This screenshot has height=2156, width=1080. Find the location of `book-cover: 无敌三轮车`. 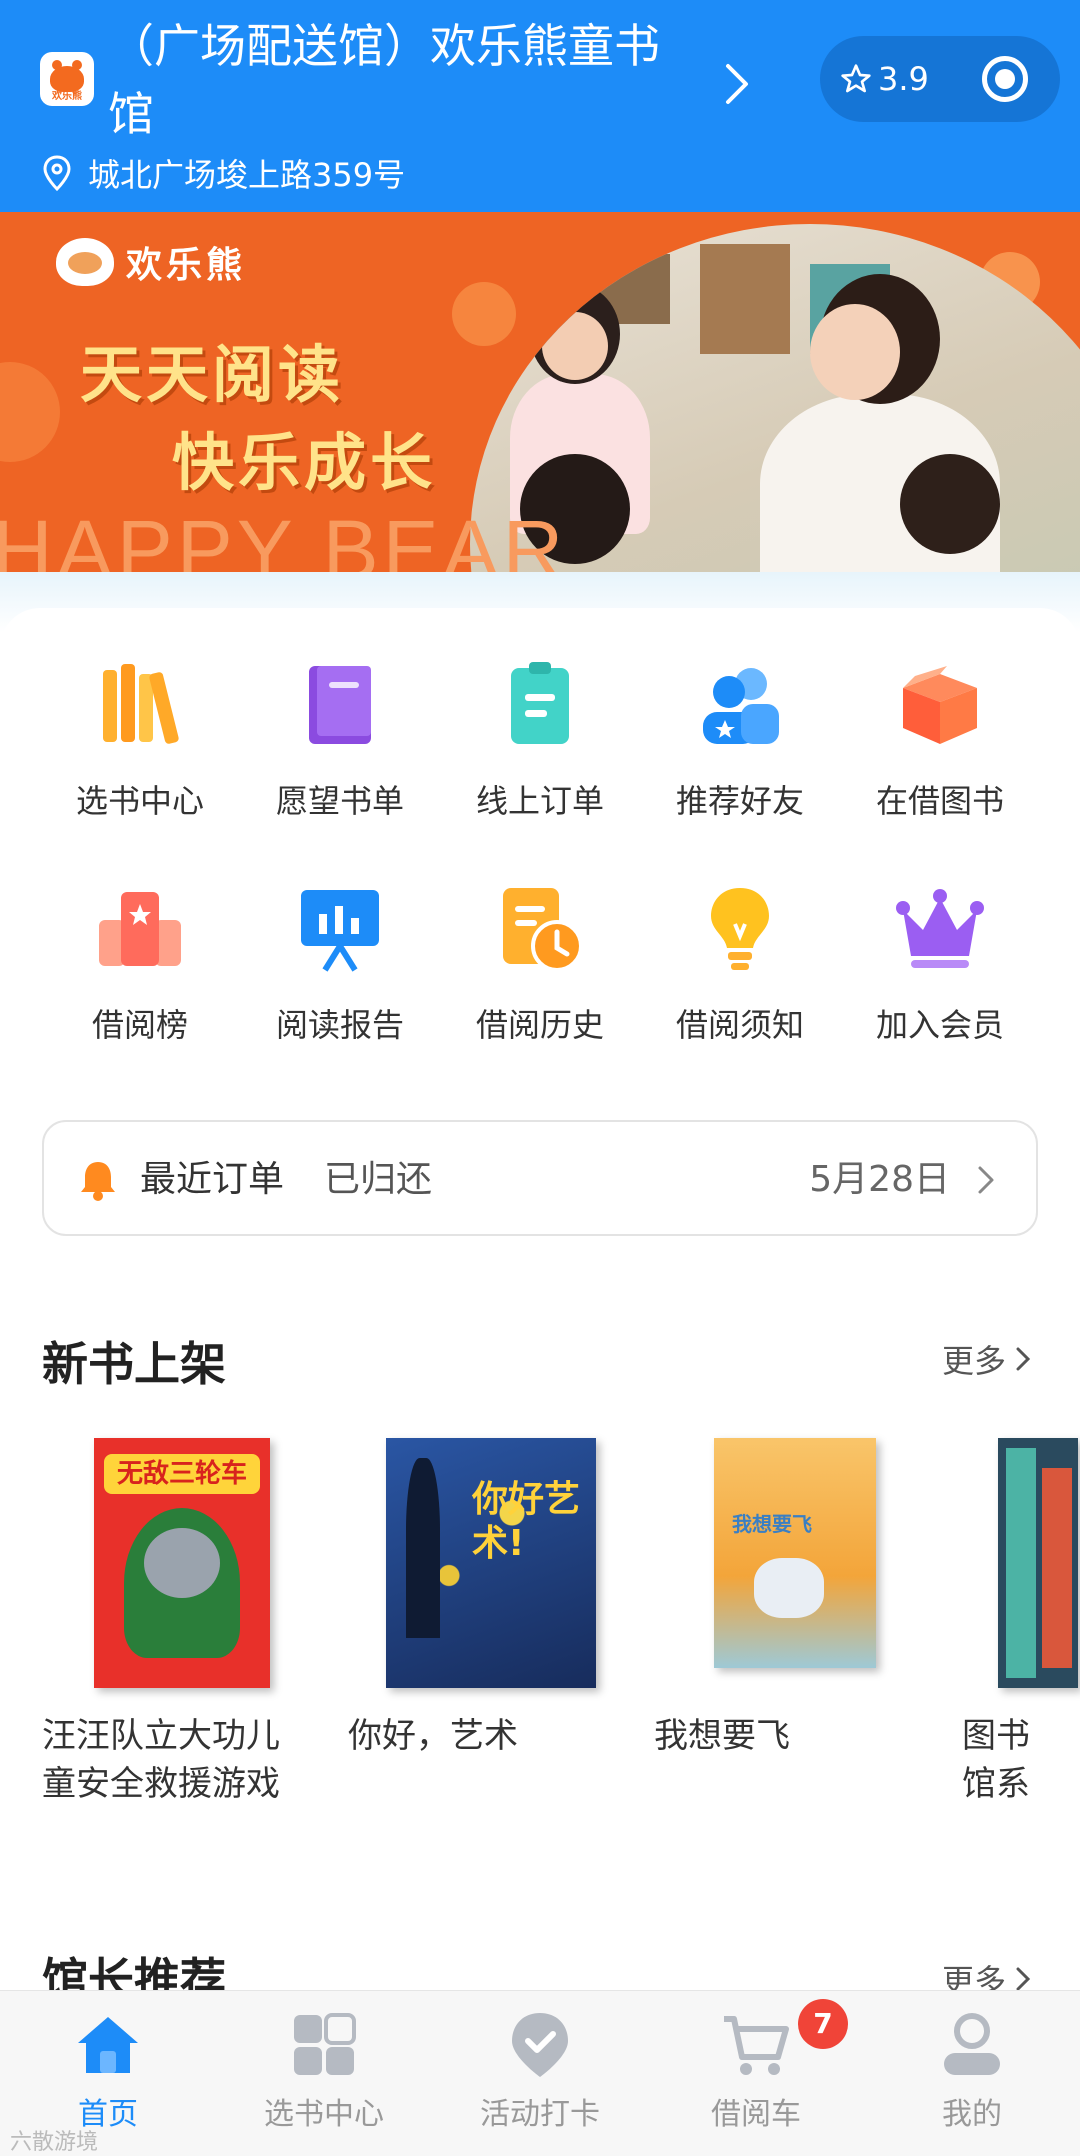

book-cover: 无敌三轮车 is located at coordinates (182, 1563).